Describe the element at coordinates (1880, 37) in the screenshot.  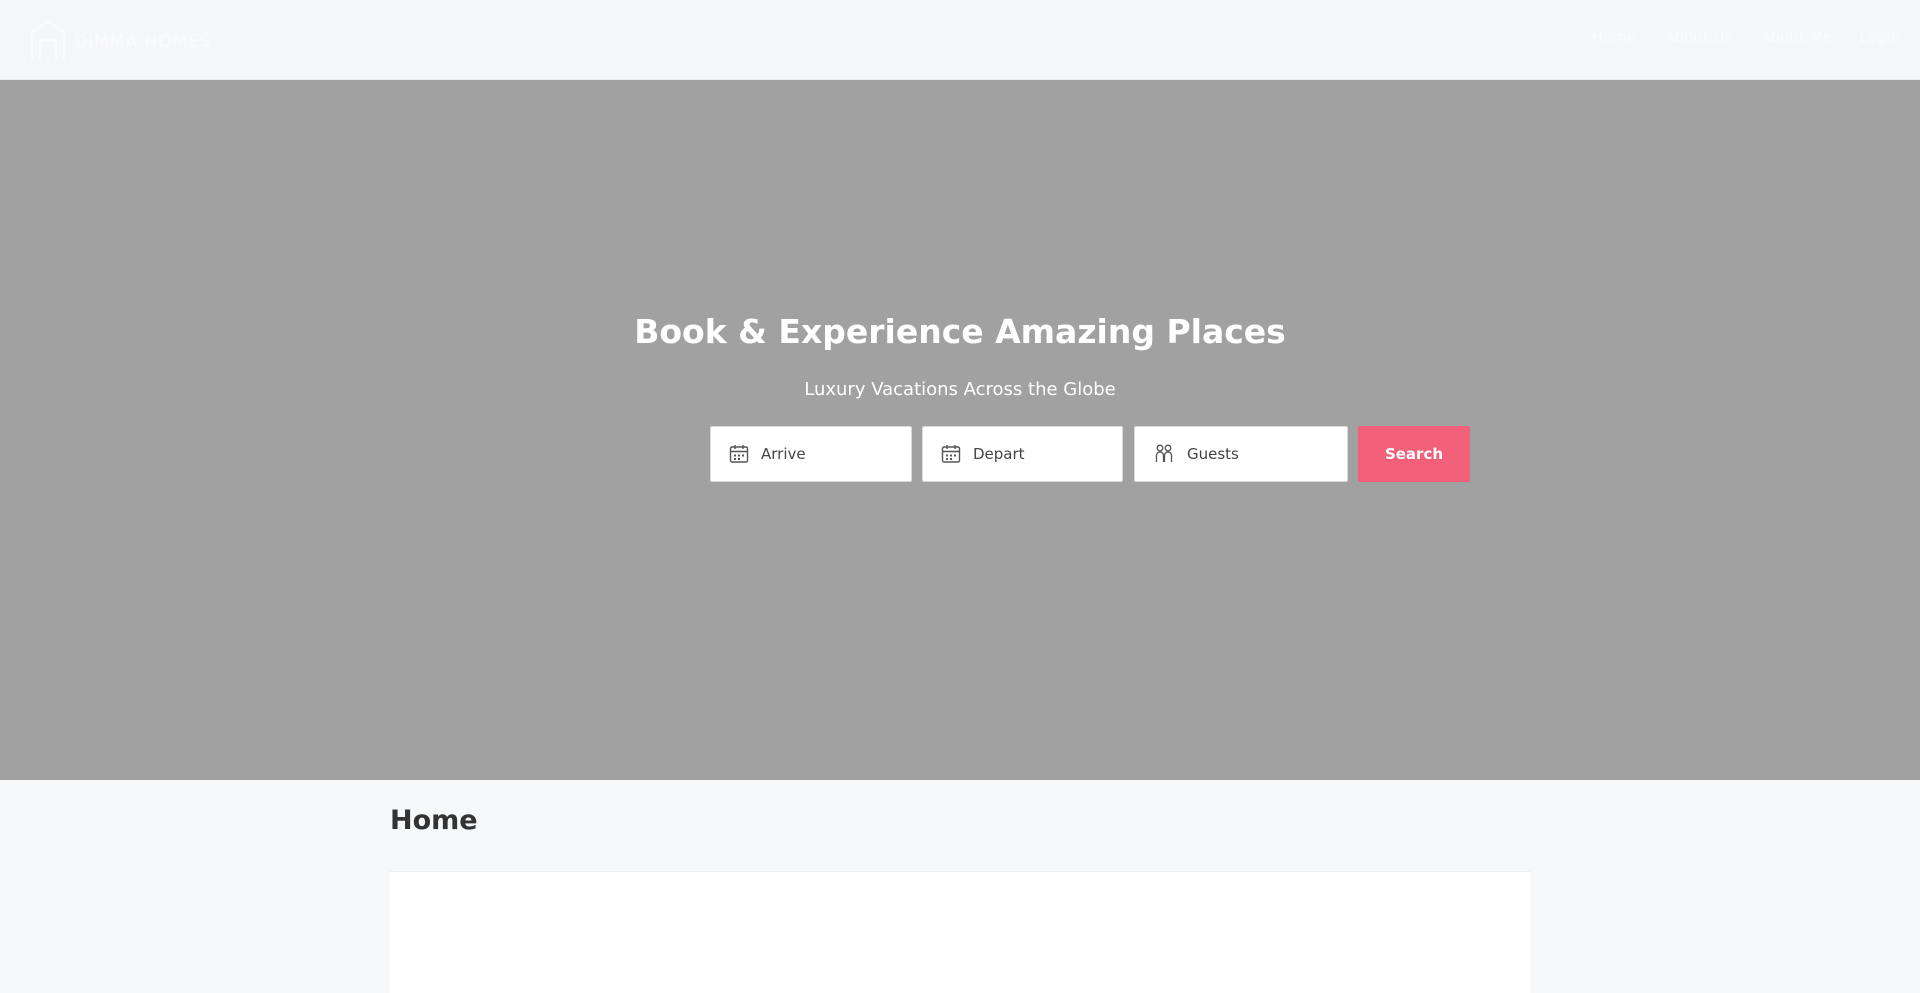
I see `nav-login: Login` at that location.